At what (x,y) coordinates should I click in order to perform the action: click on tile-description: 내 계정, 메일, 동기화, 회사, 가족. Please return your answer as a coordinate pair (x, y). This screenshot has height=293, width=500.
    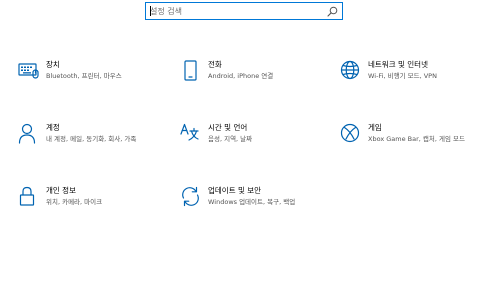
    Looking at the image, I should click on (91, 139).